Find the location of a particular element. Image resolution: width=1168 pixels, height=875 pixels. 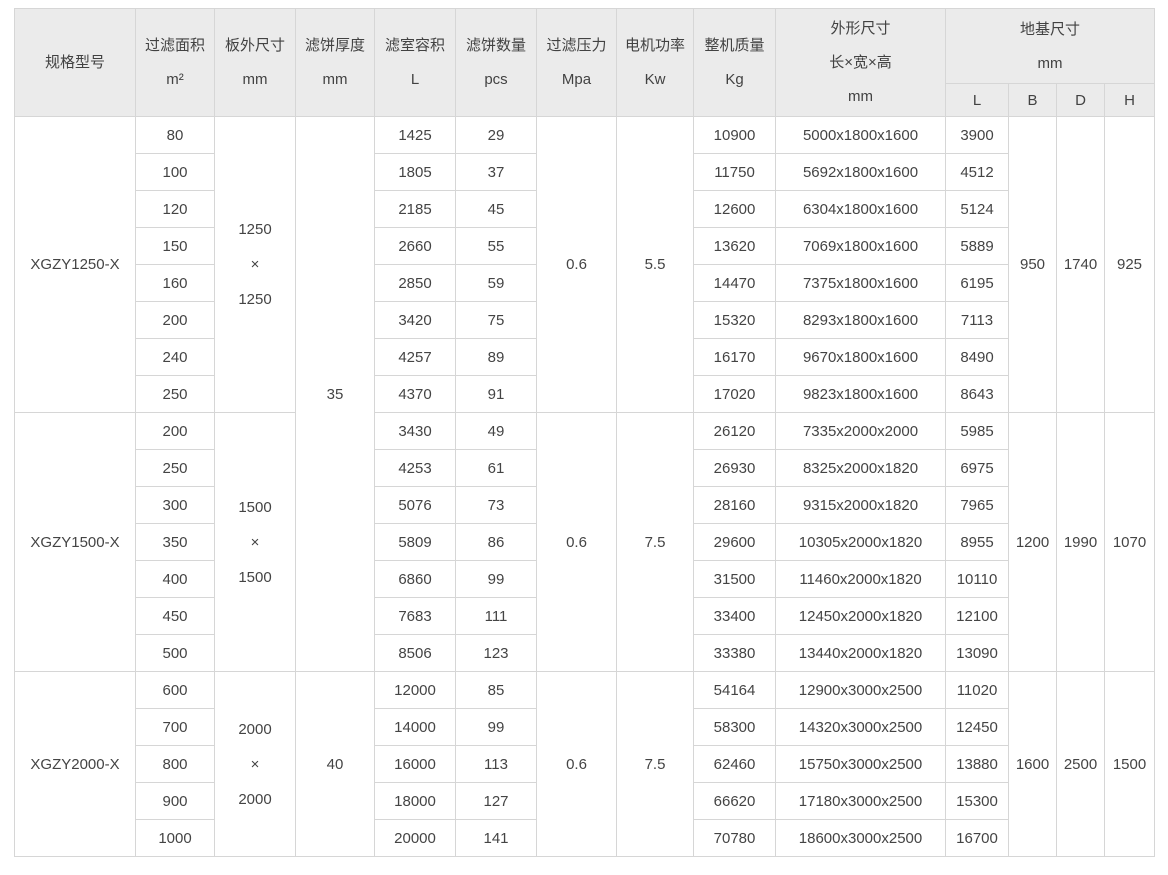

plate-size-stack: 1500 × 1500 is located at coordinates (255, 542).